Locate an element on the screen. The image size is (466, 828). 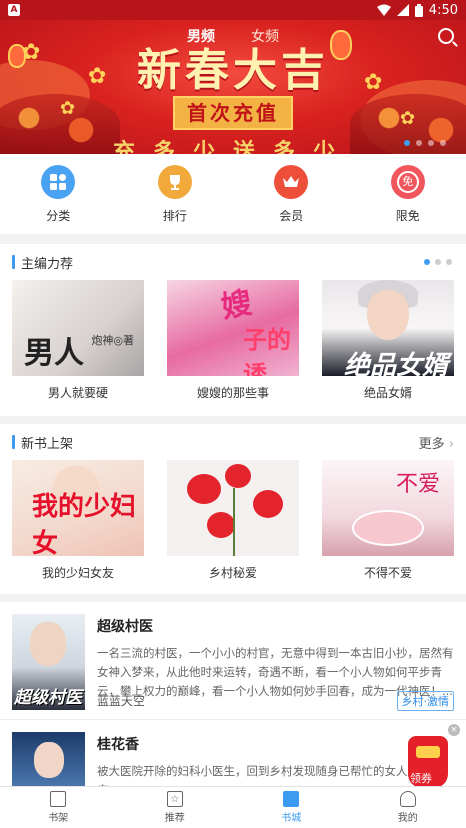
banner-pager-dots is located at coordinates (425, 143).